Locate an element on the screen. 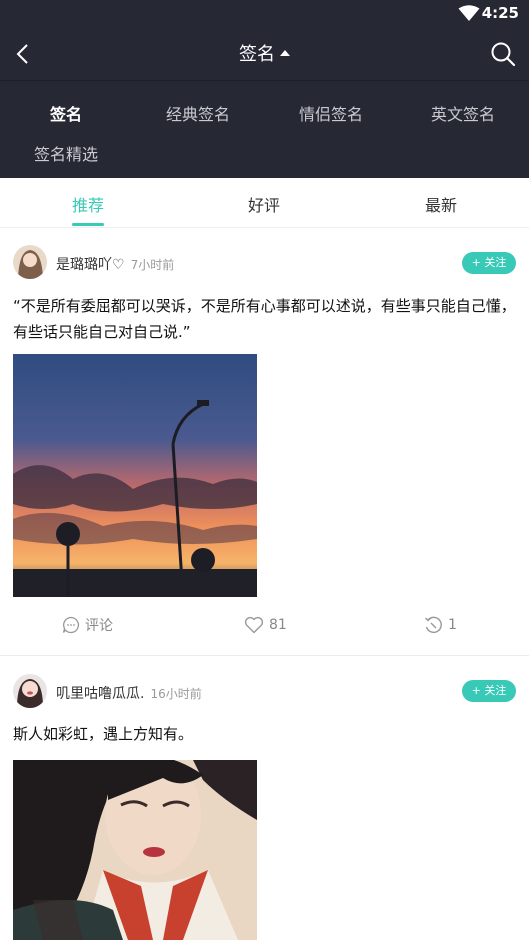  post-time: 16小时前 is located at coordinates (176, 694).